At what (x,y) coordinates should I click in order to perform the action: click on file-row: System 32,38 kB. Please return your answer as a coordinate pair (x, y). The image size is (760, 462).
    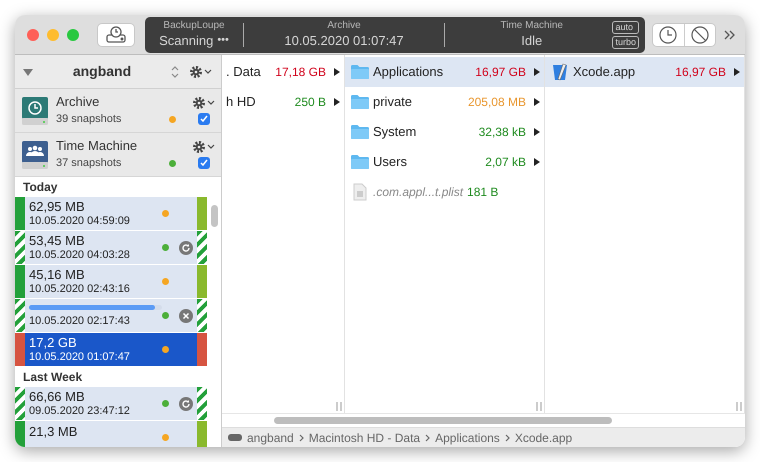
    Looking at the image, I should click on (444, 132).